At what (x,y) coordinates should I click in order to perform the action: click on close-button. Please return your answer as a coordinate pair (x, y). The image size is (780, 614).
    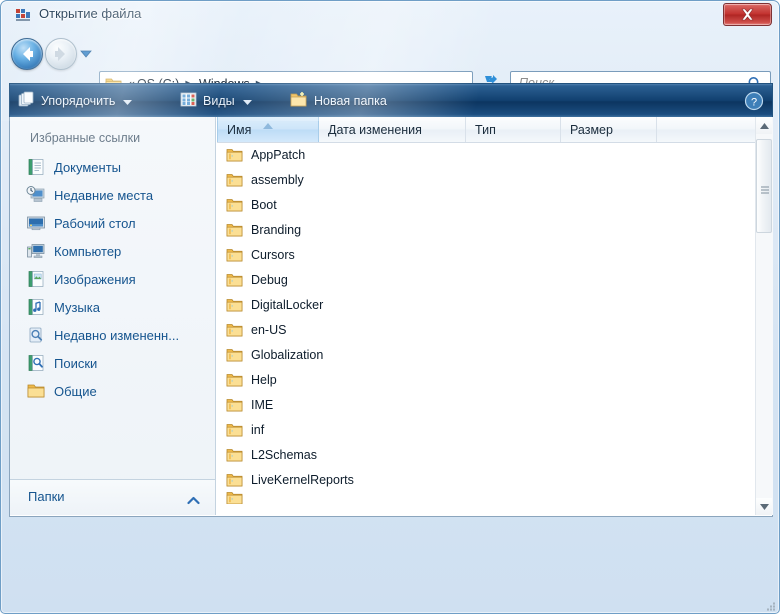
    Looking at the image, I should click on (747, 14).